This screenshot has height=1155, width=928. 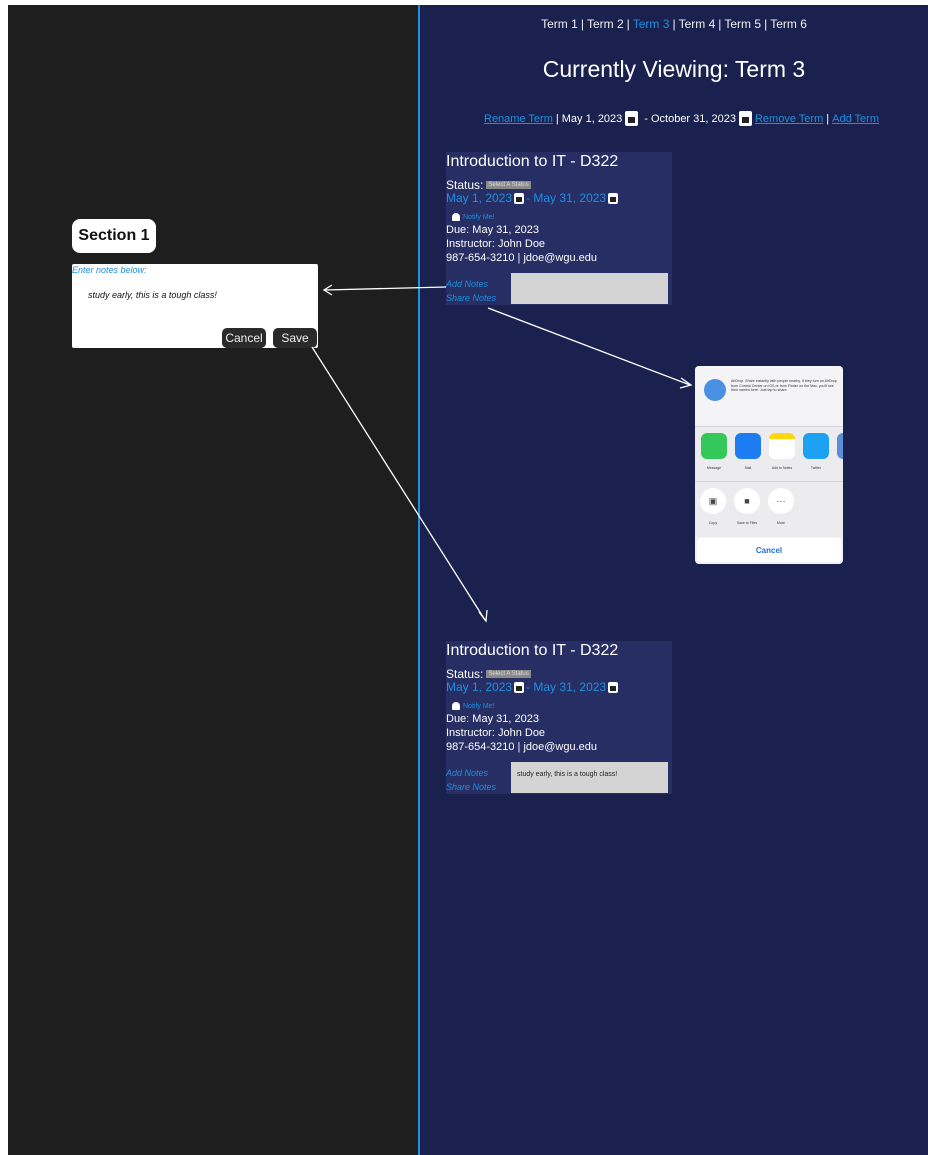 I want to click on folder-icon: ■, so click(x=747, y=501).